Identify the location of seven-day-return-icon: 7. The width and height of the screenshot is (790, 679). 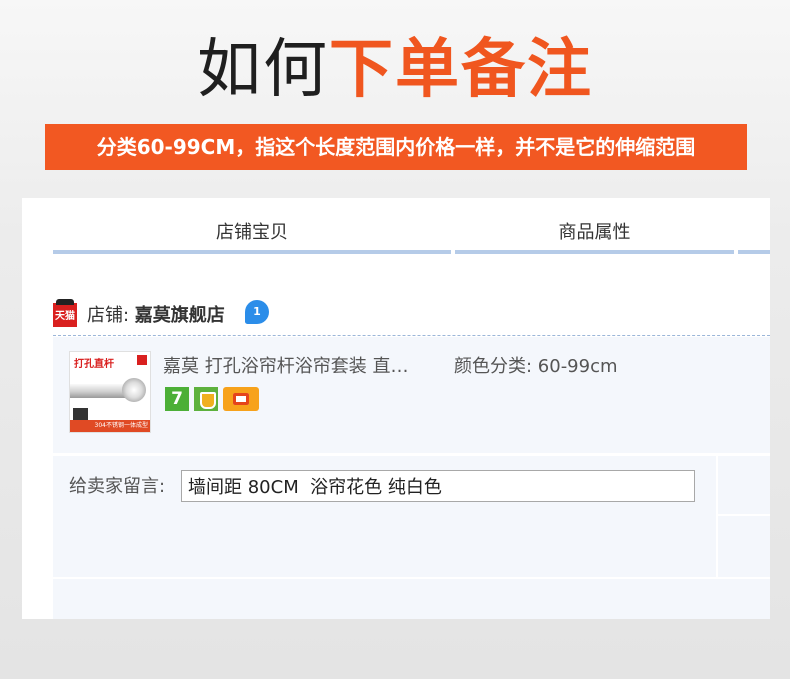
(177, 399).